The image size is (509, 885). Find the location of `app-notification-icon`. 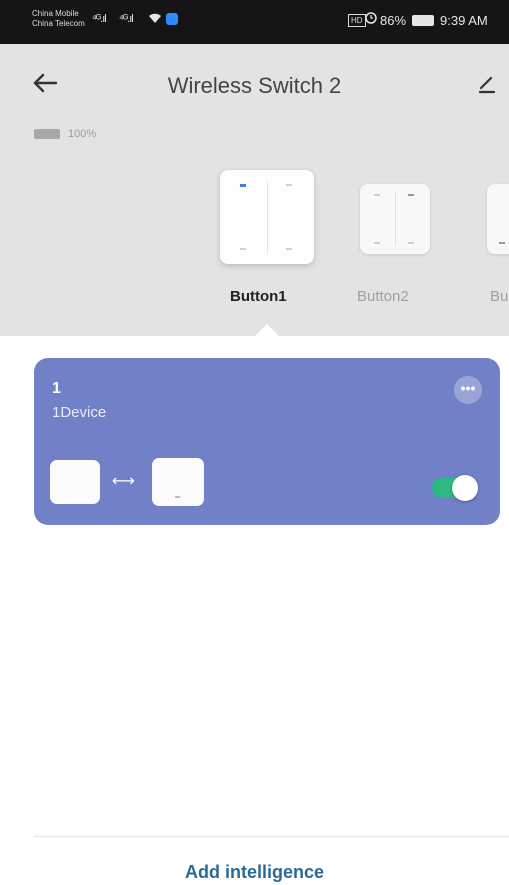

app-notification-icon is located at coordinates (172, 19).